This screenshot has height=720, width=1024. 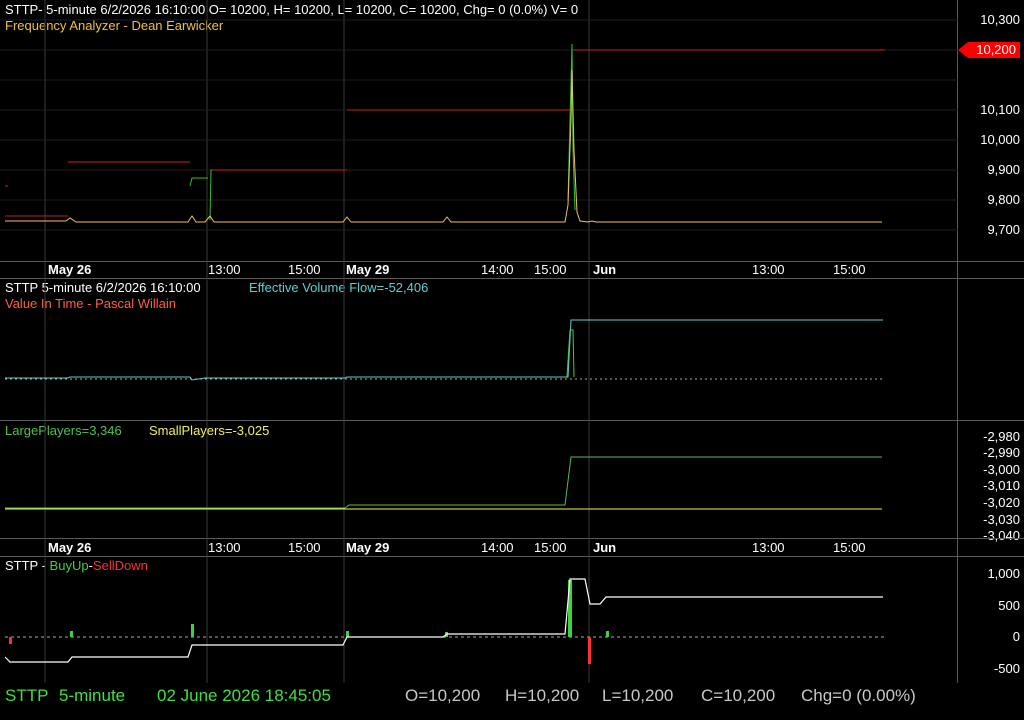 I want to click on players-tick: -3,040, so click(x=1001, y=535).